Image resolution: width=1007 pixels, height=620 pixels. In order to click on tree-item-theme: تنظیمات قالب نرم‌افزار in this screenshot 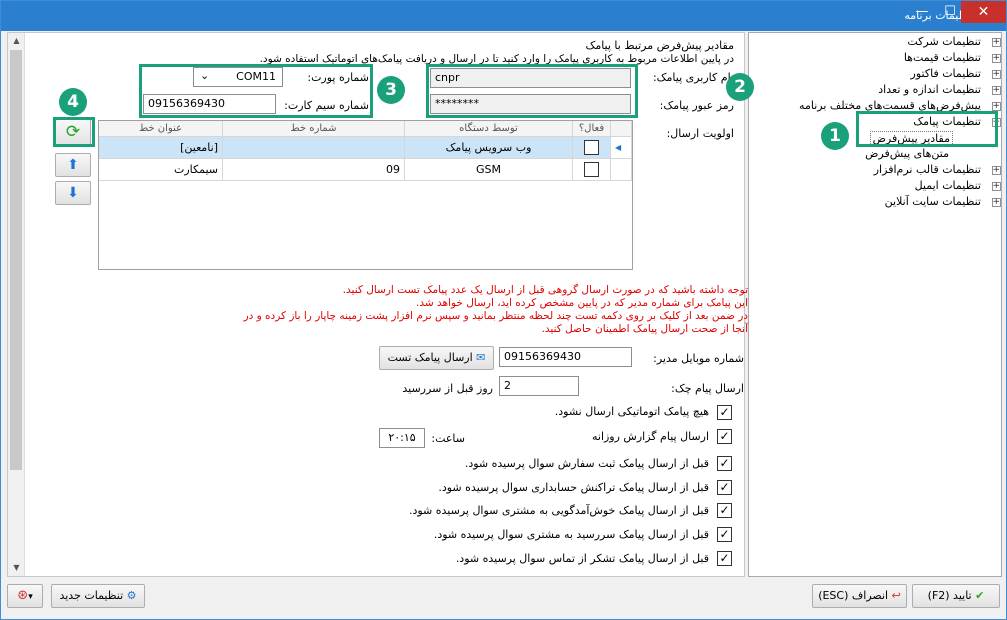, I will do `click(927, 169)`.